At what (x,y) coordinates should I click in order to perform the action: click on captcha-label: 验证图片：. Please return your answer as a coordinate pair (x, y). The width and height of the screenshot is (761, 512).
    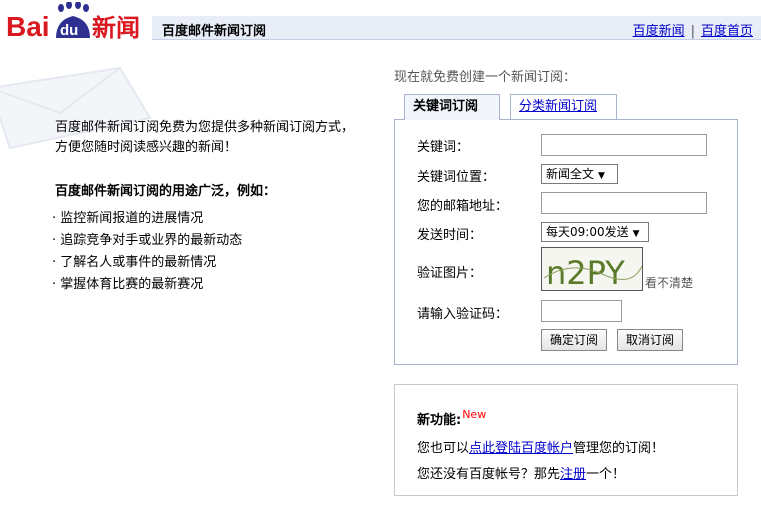
    Looking at the image, I should click on (450, 273).